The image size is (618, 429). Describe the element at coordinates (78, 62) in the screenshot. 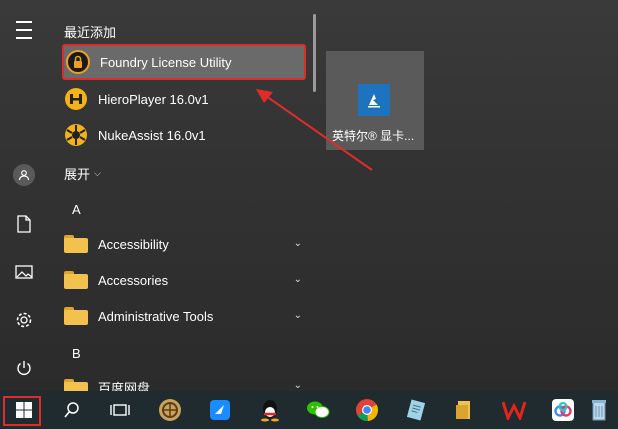

I see `foundry-license-icon` at that location.